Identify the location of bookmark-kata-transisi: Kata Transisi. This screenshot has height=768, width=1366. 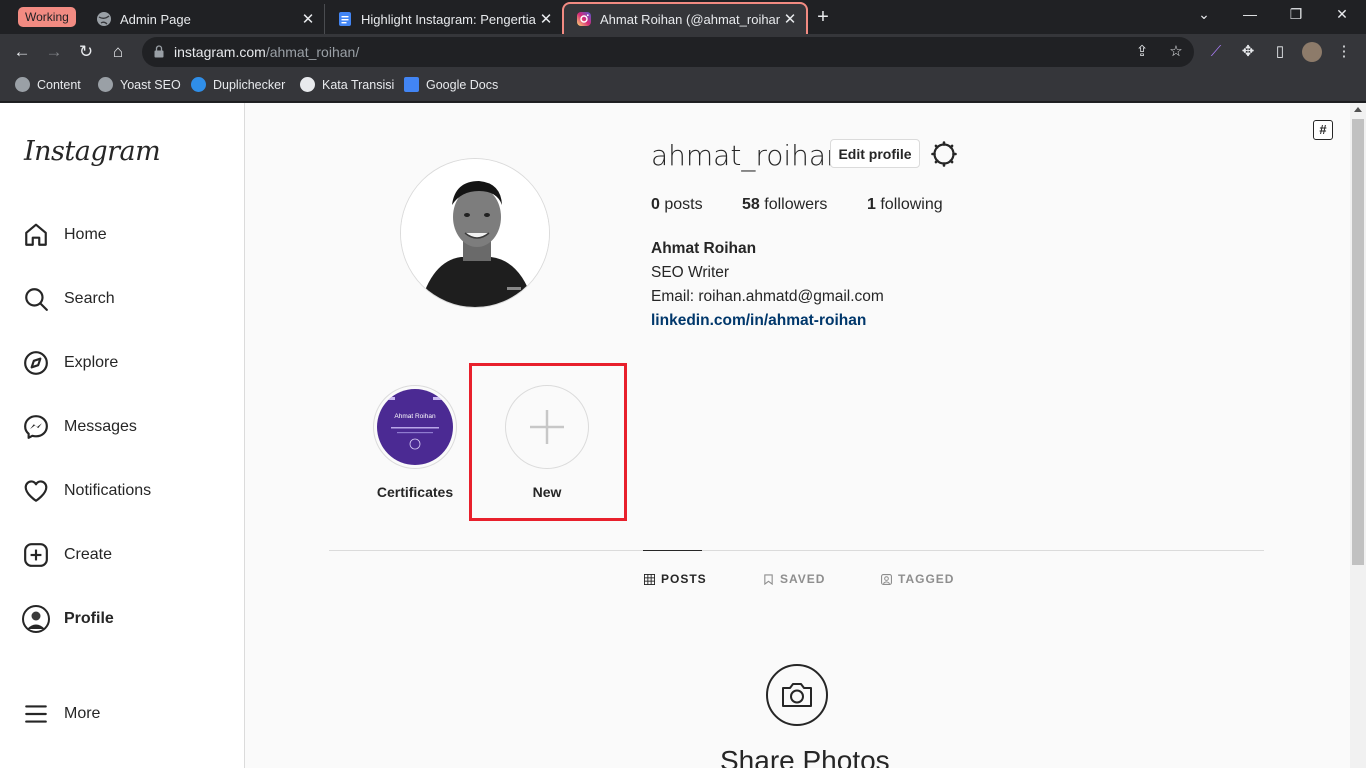
(347, 84).